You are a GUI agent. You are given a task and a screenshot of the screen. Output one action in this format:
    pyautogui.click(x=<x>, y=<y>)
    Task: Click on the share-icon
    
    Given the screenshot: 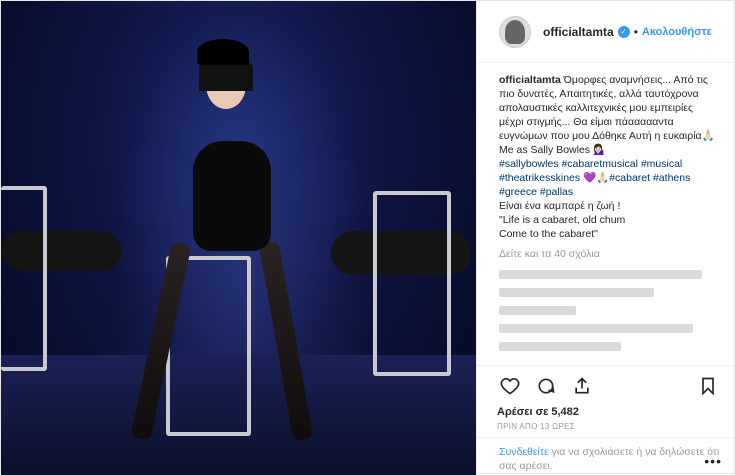 What is the action you would take?
    pyautogui.click(x=582, y=386)
    